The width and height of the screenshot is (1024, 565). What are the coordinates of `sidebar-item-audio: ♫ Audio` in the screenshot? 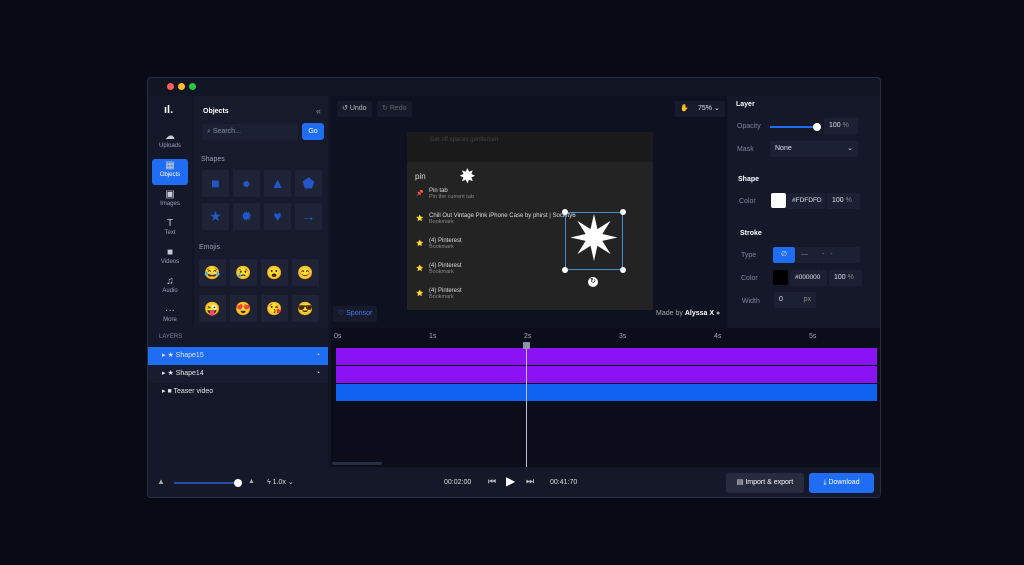 It's located at (170, 288).